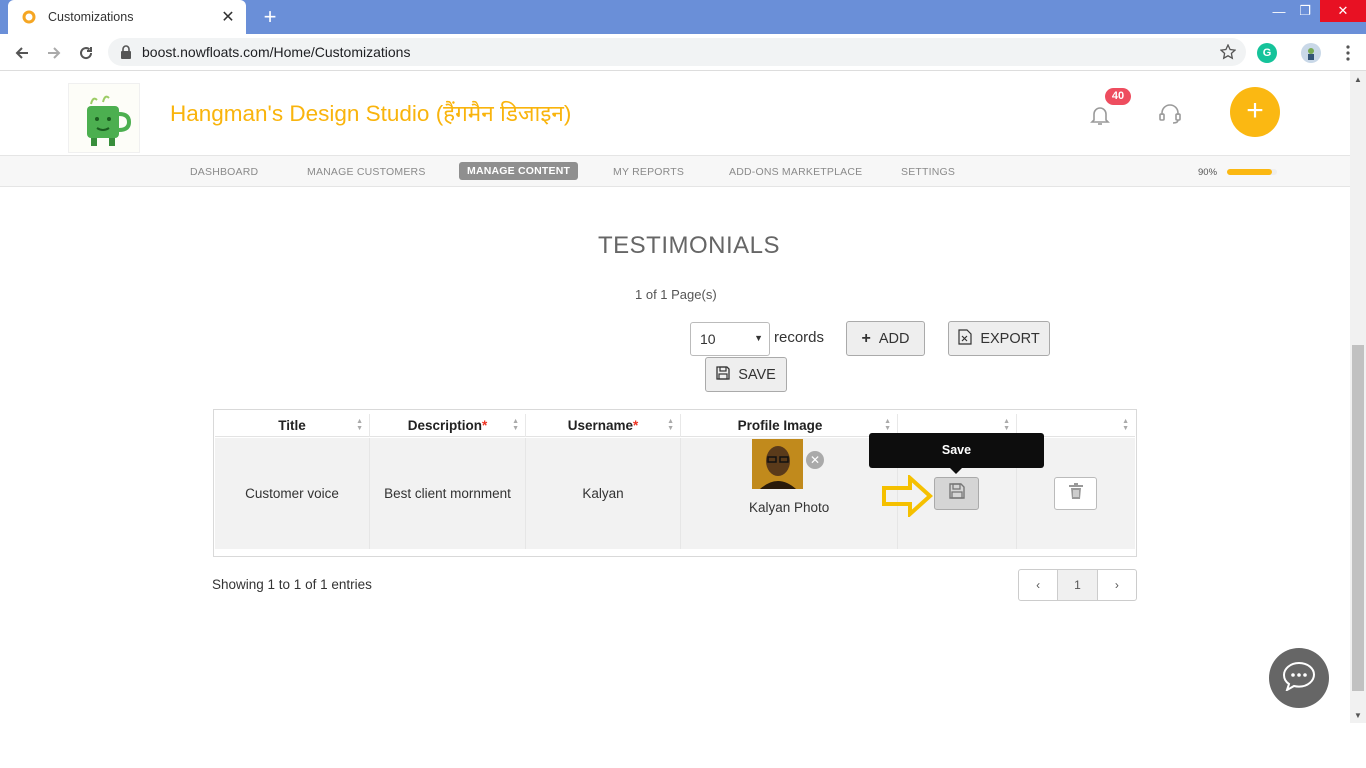 This screenshot has height=768, width=1366. I want to click on browser-menu-icon, so click(1348, 53).